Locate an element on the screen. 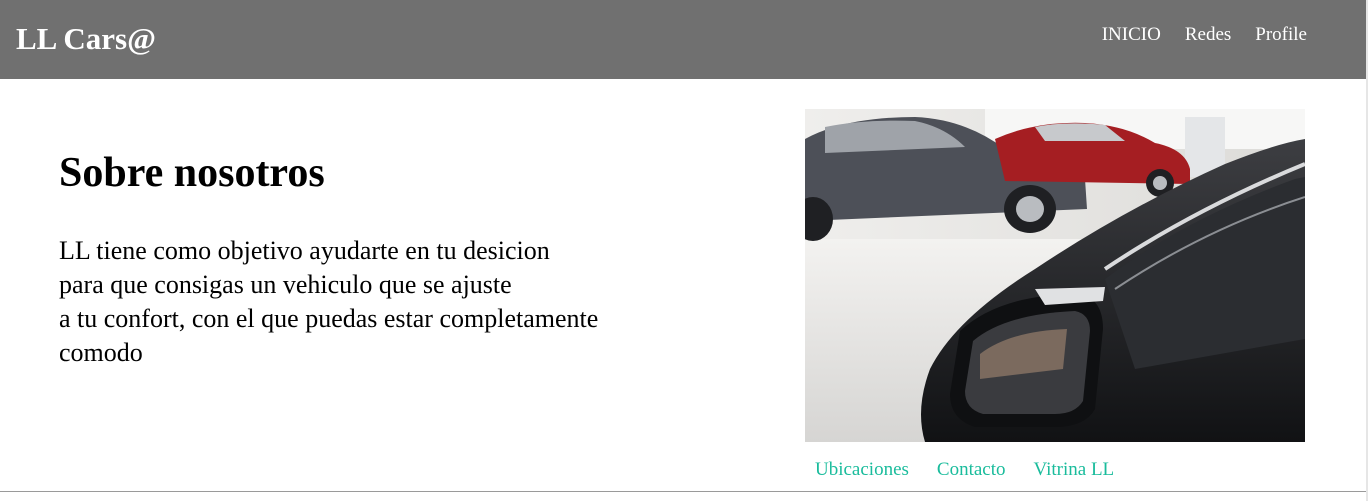 The height and width of the screenshot is (501, 1368). nav-link-redes: Redes is located at coordinates (1208, 35).